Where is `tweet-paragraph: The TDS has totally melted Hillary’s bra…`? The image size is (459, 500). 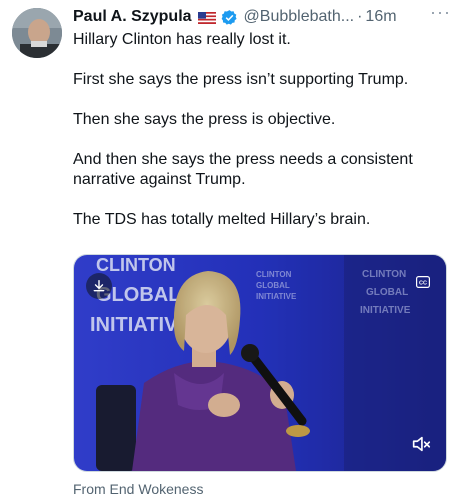
tweet-paragraph: The TDS has totally melted Hillary’s bra… is located at coordinates (222, 219).